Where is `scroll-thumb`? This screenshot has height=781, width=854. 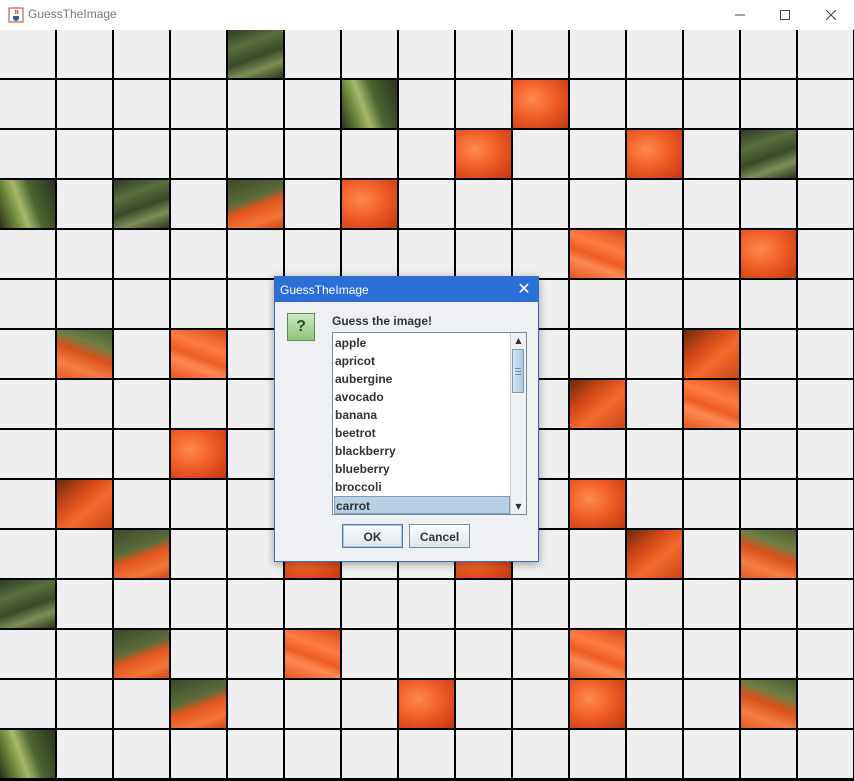 scroll-thumb is located at coordinates (518, 371).